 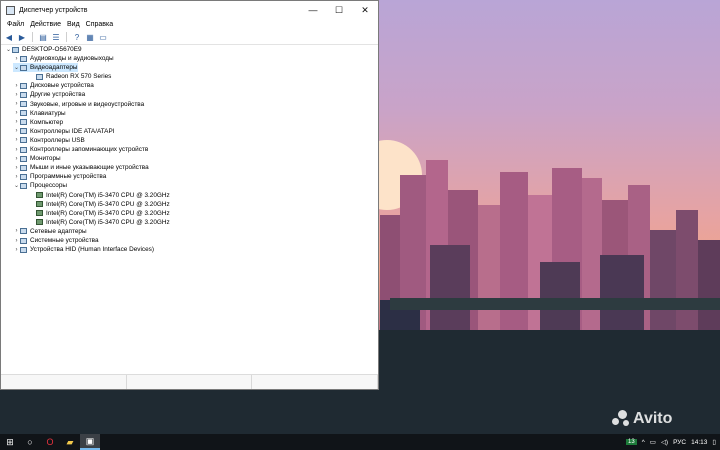 What do you see at coordinates (679, 442) in the screenshot?
I see `language-indicator: РУС` at bounding box center [679, 442].